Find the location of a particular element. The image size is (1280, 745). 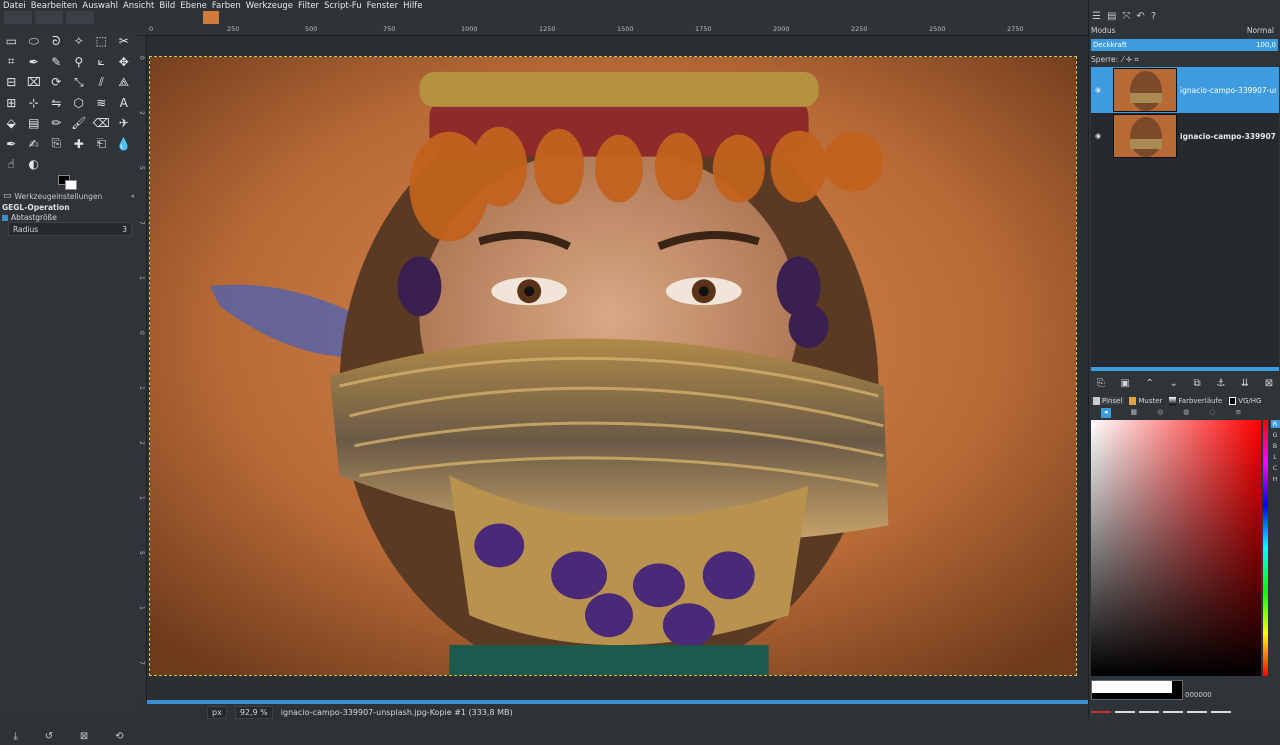

tab-muster: Muster is located at coordinates (1145, 401).